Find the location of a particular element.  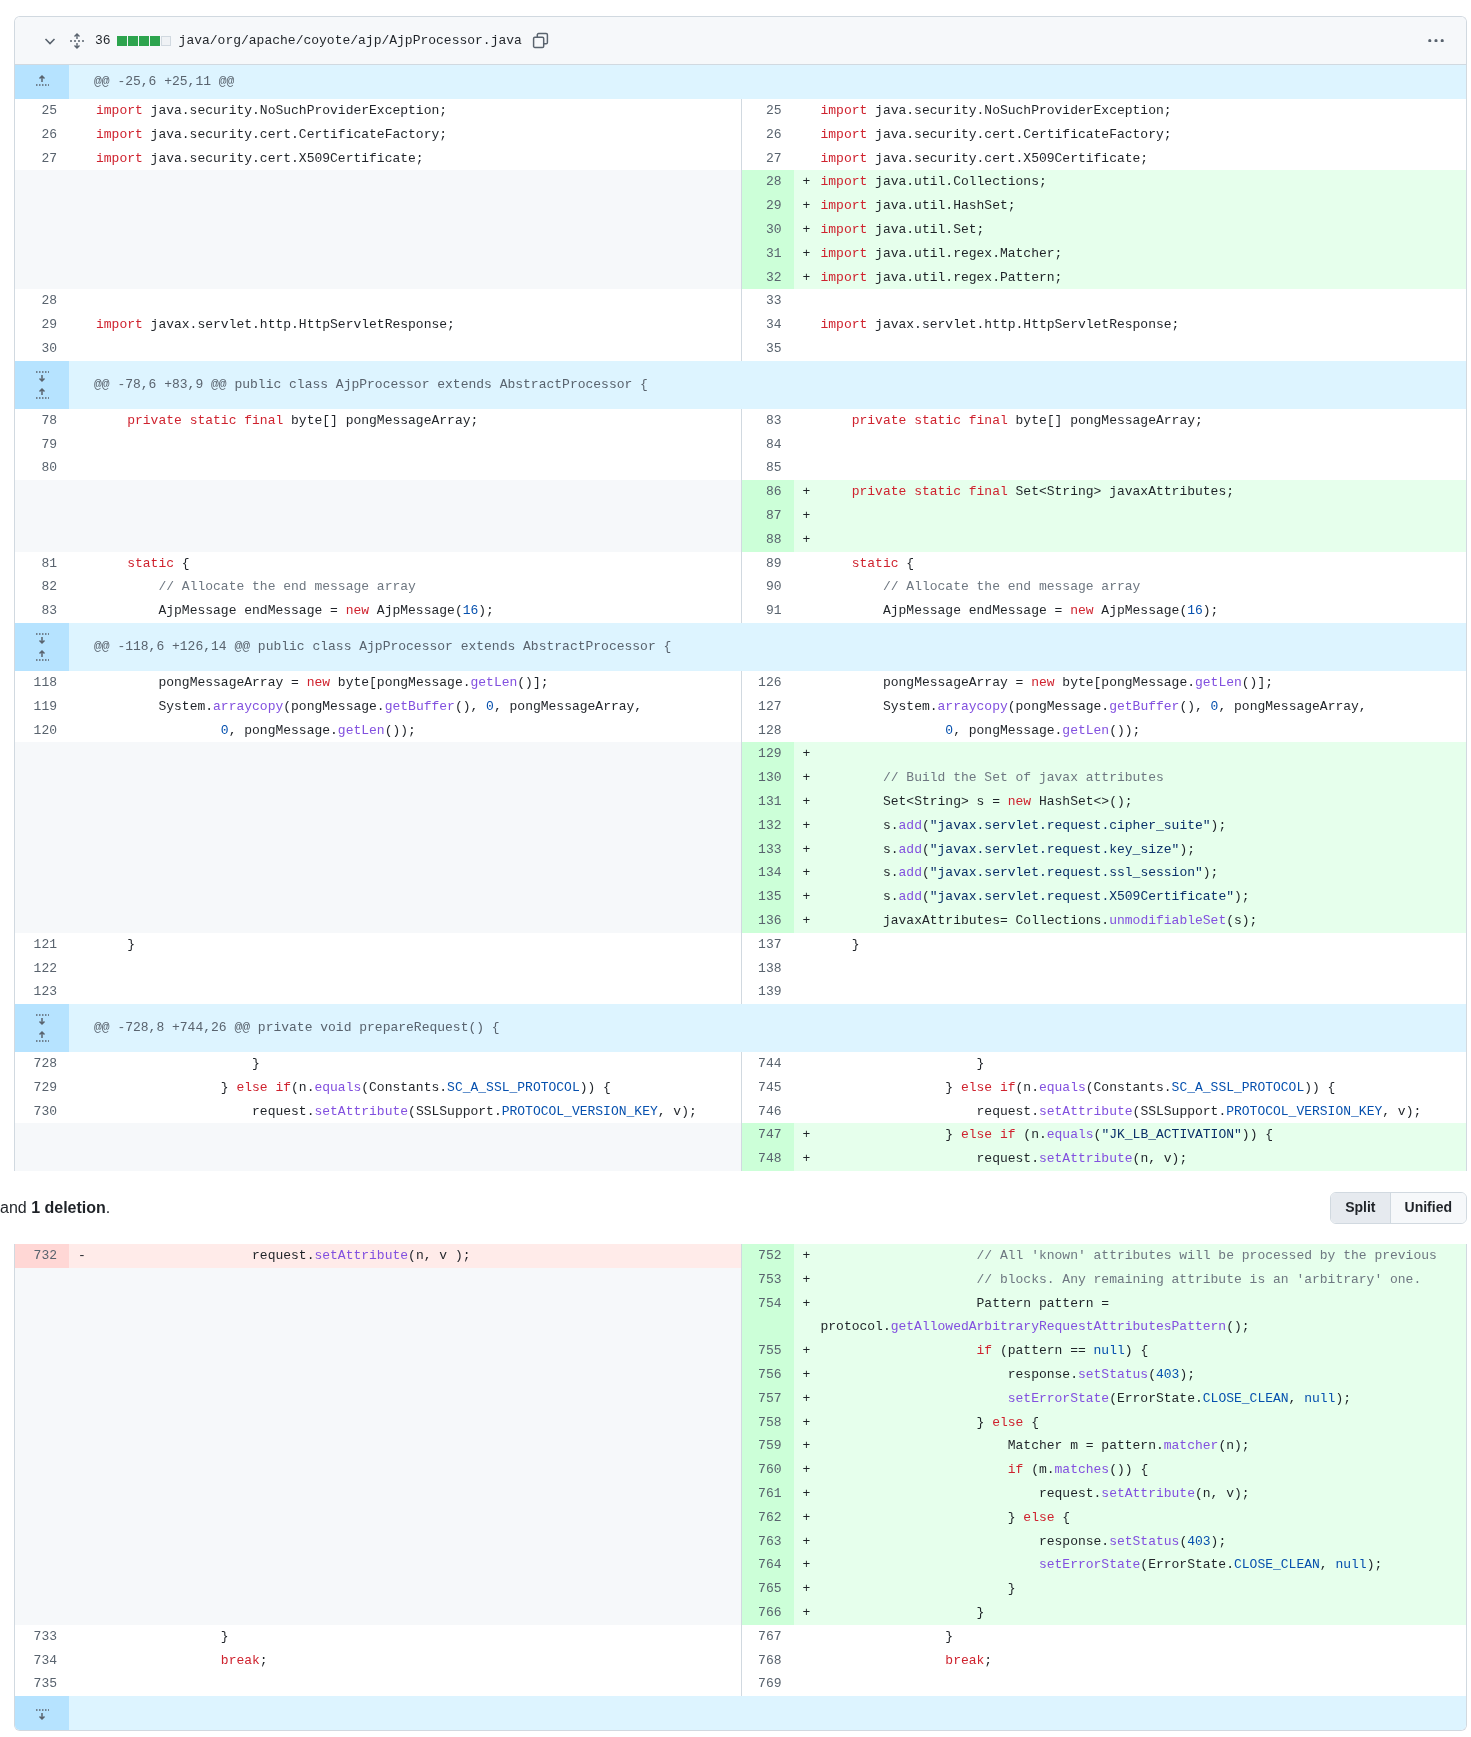

code-line: javaxAttributes= Collections.unmodifiableSet(s); is located at coordinates (1069, 920).